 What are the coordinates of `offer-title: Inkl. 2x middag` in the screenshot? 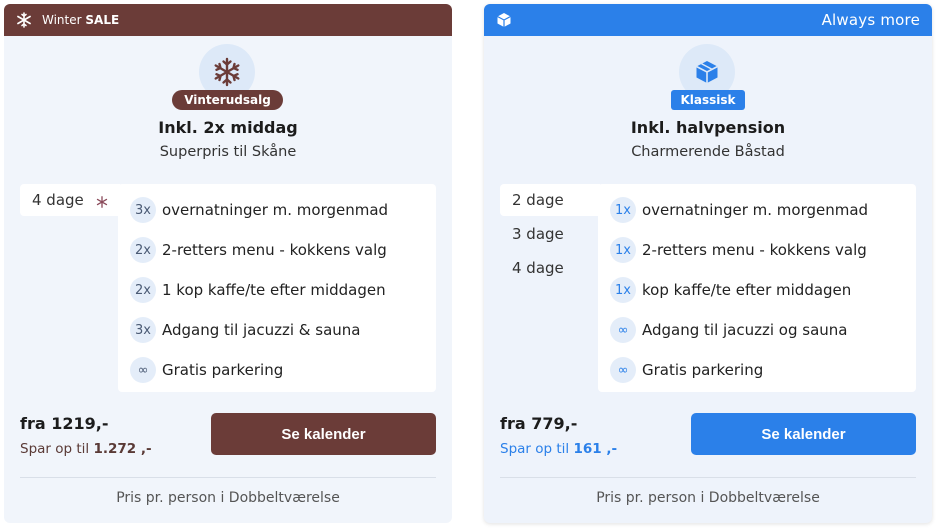 It's located at (228, 127).